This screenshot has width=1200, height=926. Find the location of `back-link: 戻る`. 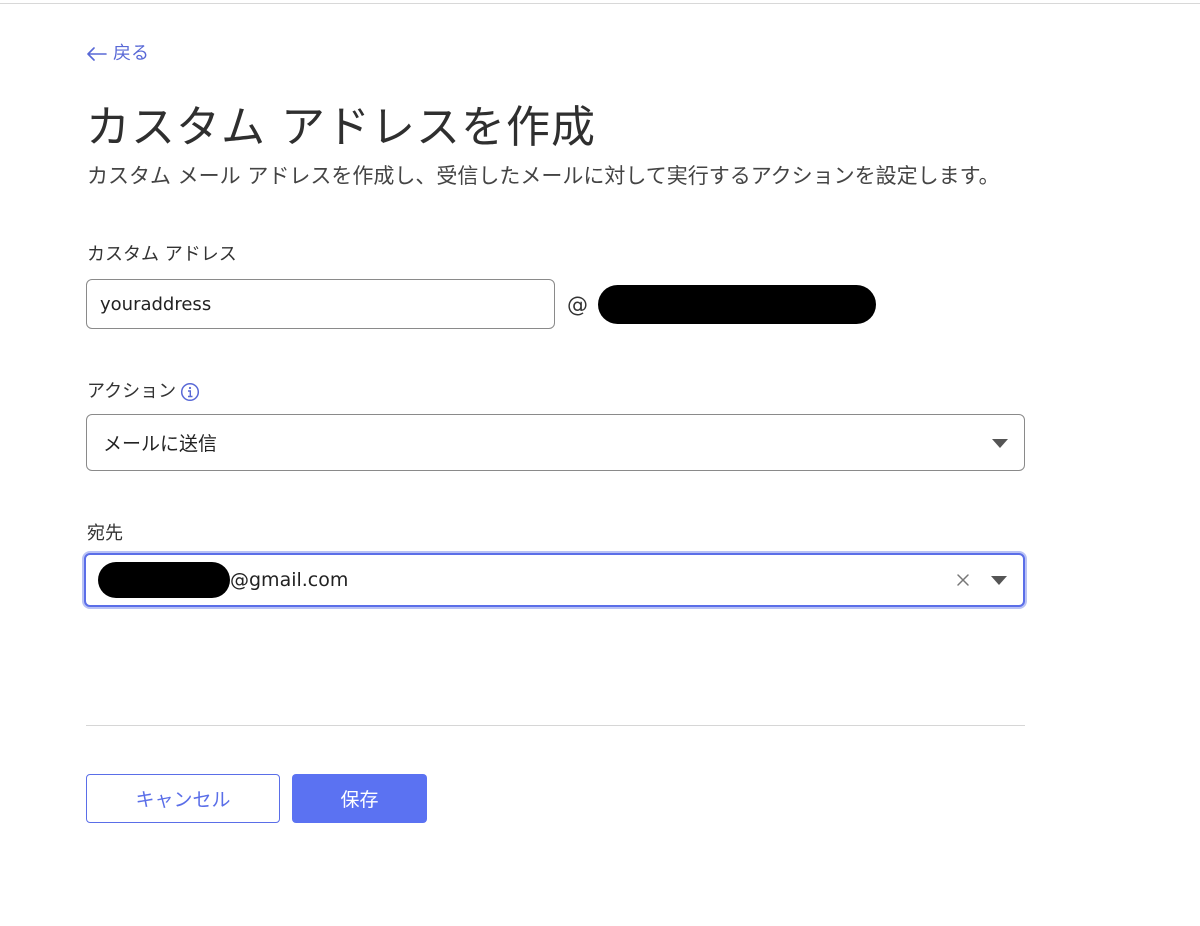

back-link: 戻る is located at coordinates (118, 54).